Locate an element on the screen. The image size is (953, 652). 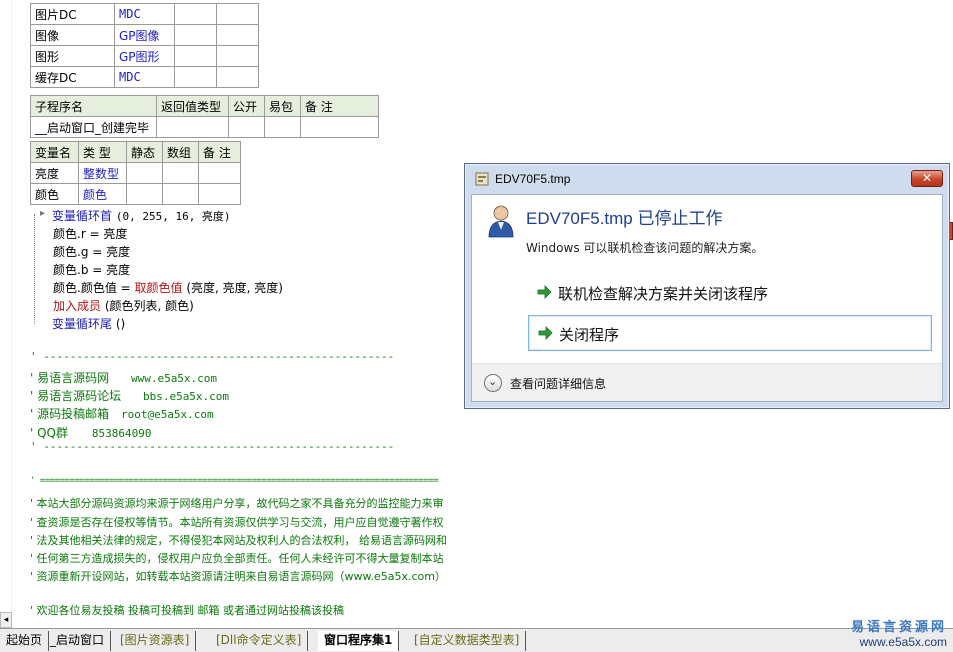
tab-label: [Dll命令定义表] is located at coordinates (259, 640).